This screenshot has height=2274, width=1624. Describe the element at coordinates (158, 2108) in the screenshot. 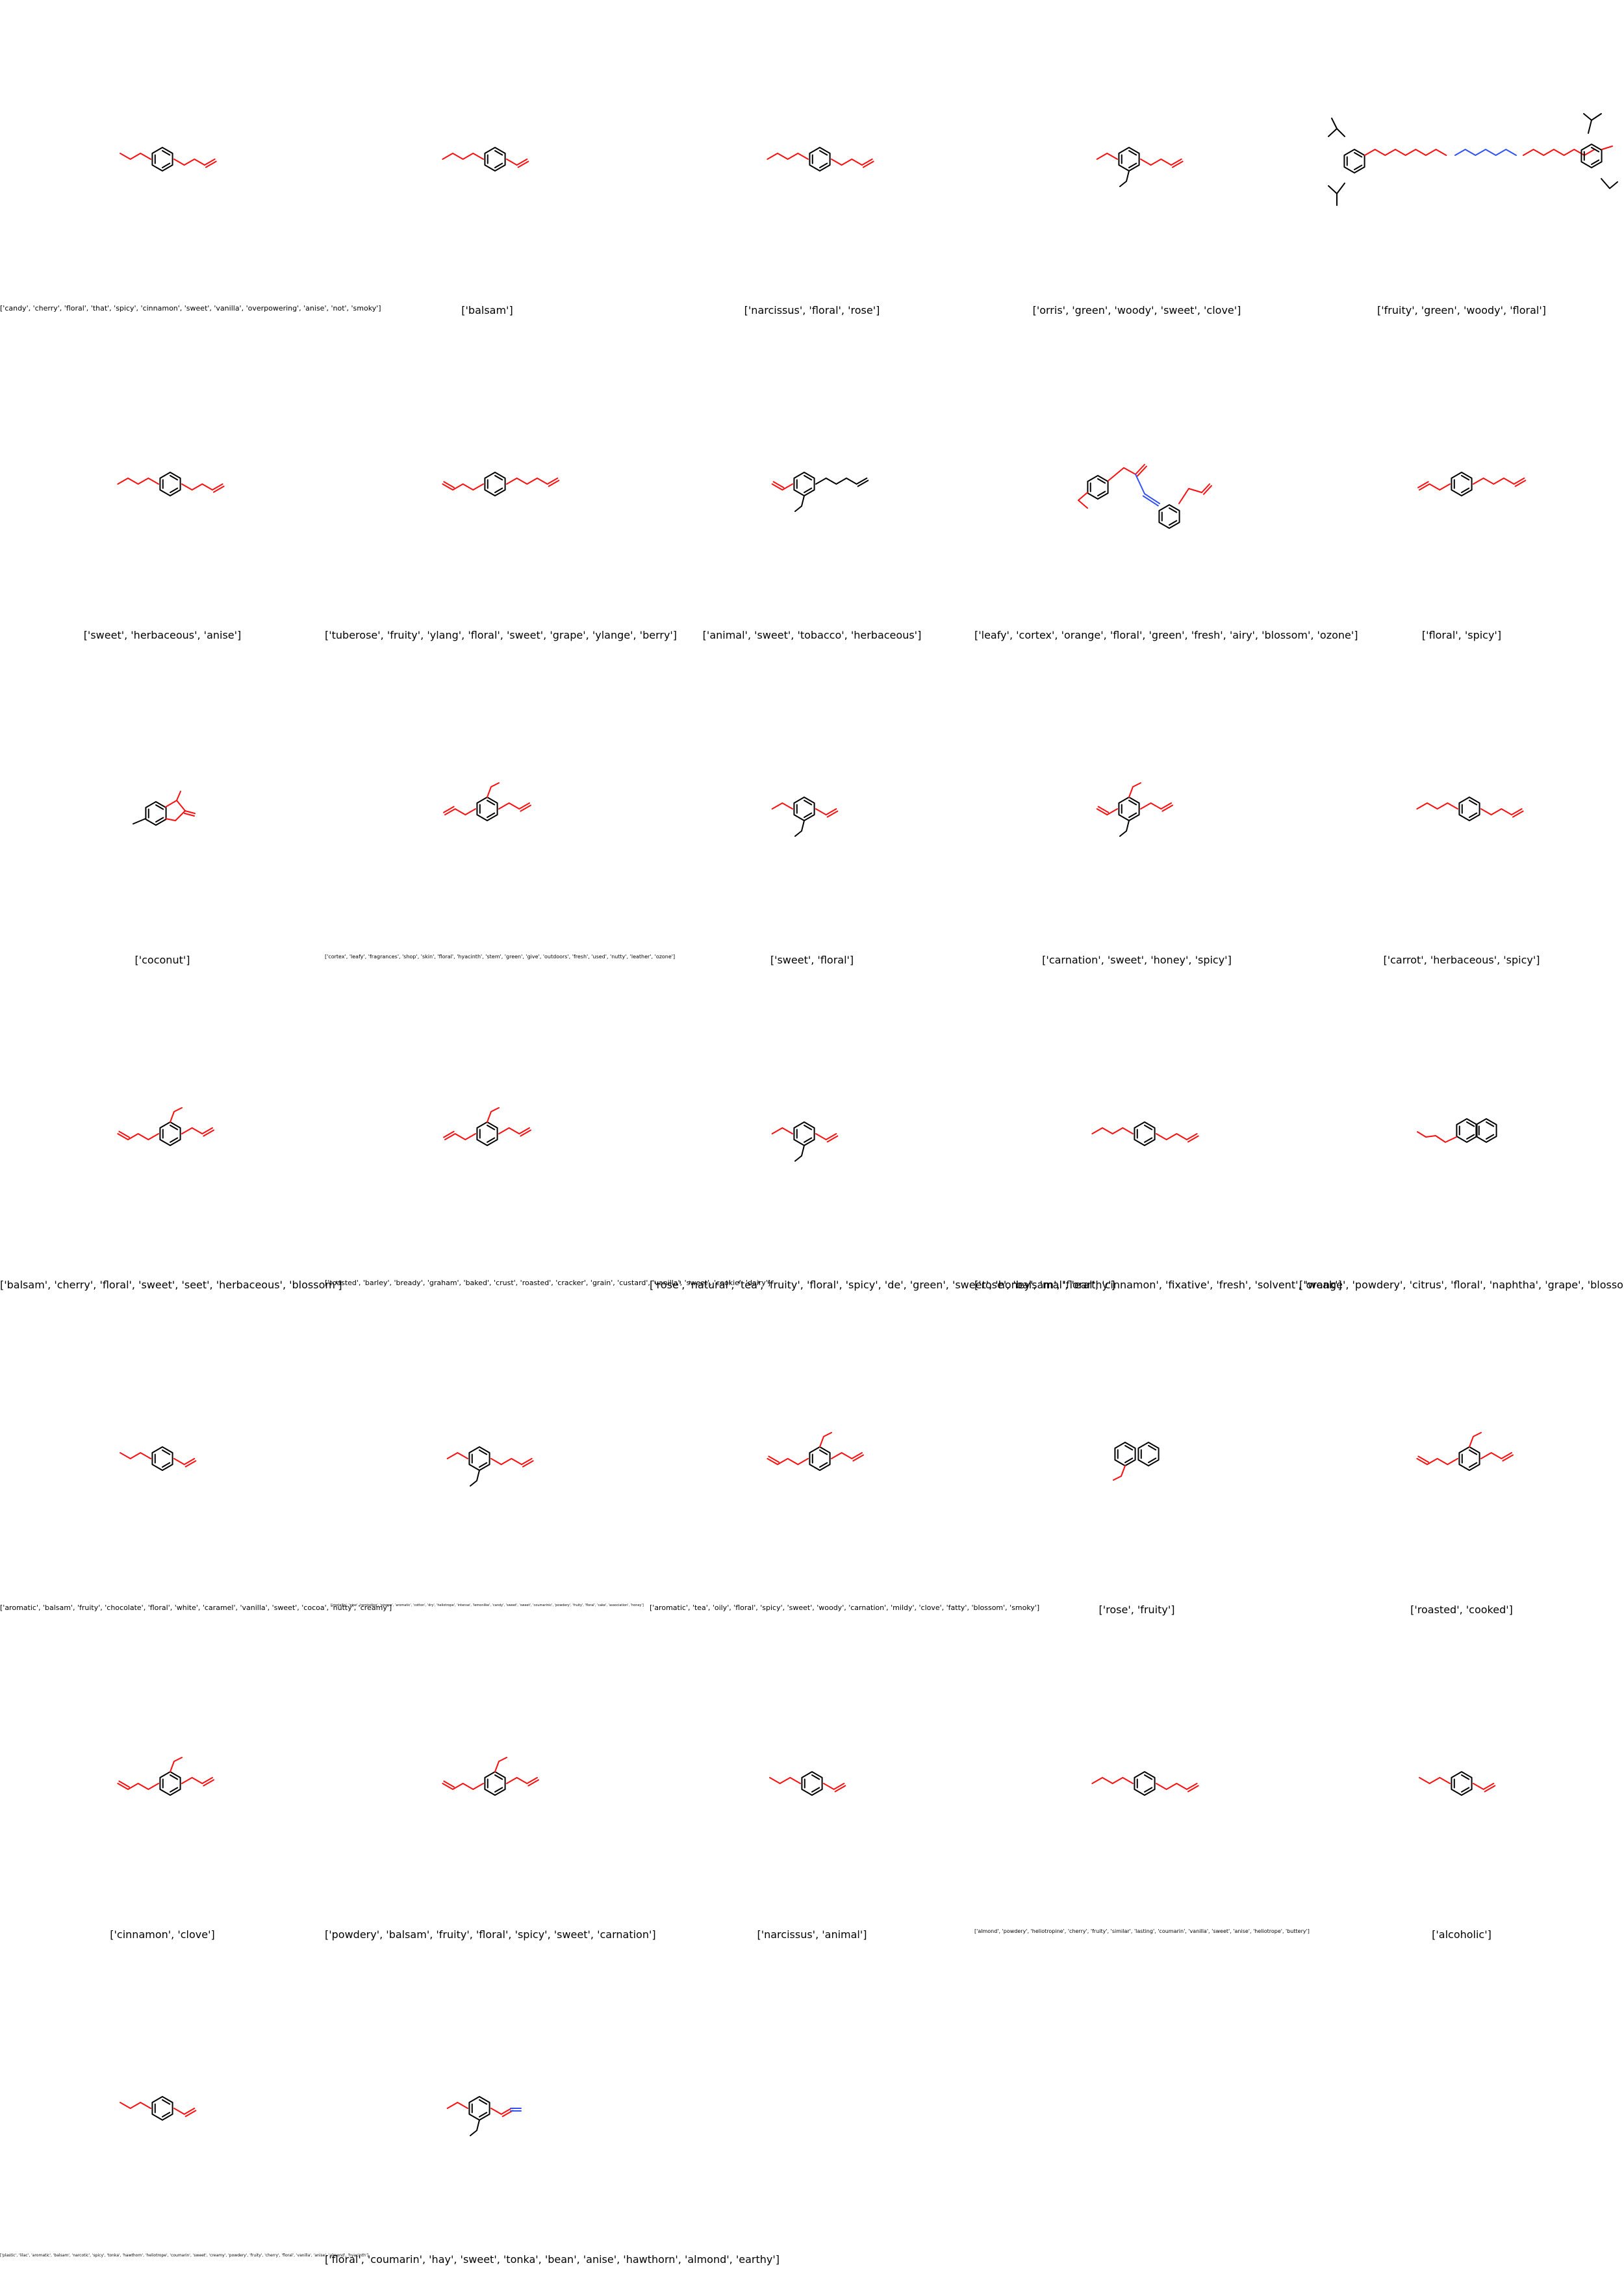

I see `molecule-structure-anisyl-carbonate` at that location.